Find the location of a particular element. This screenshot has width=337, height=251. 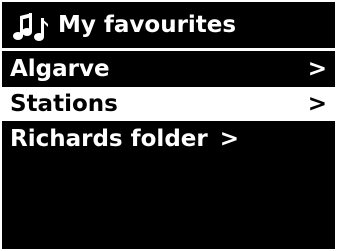

menu-item-label: Richards folder is located at coordinates (109, 139).